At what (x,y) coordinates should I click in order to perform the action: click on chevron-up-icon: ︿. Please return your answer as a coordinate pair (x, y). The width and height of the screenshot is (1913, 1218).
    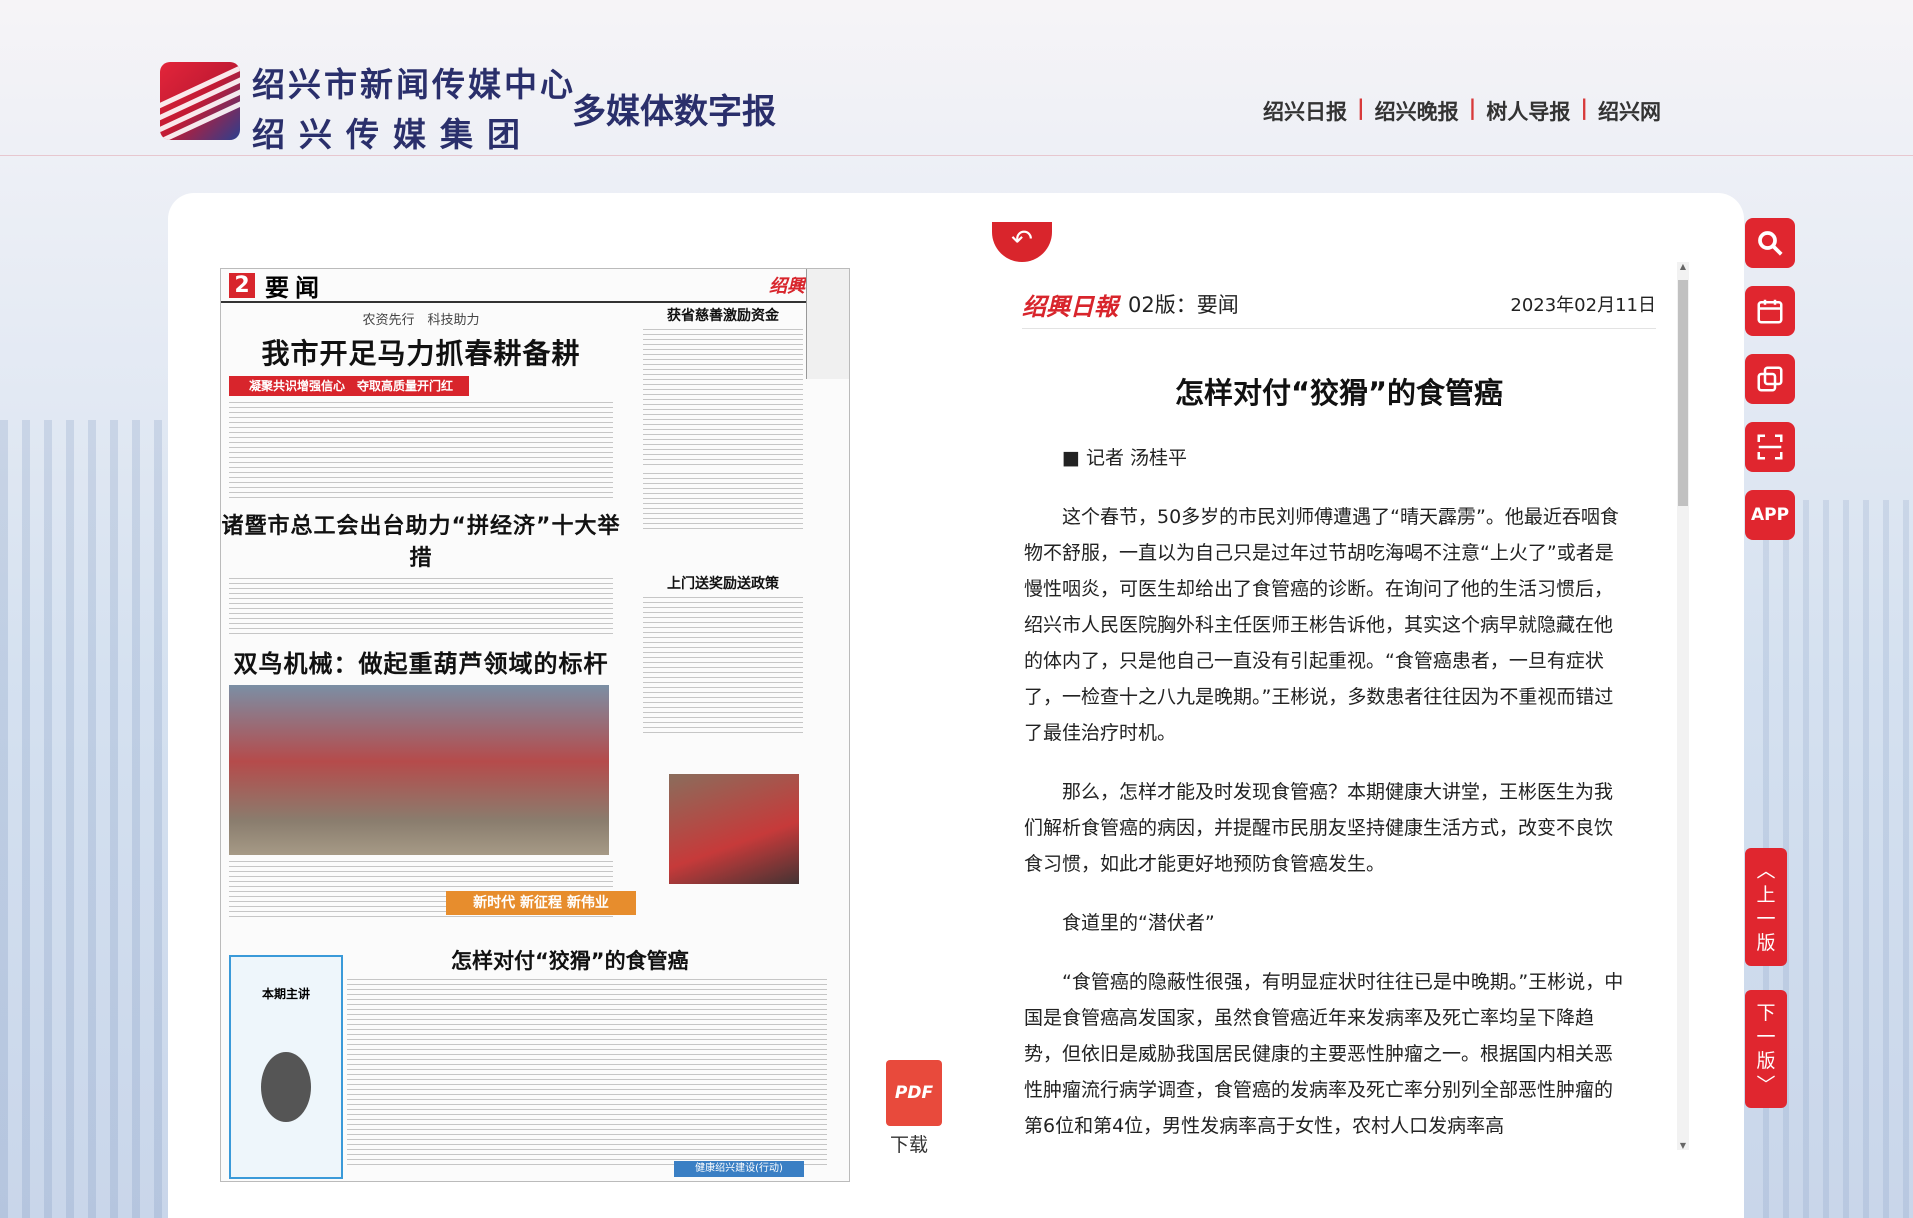
    Looking at the image, I should click on (1766, 871).